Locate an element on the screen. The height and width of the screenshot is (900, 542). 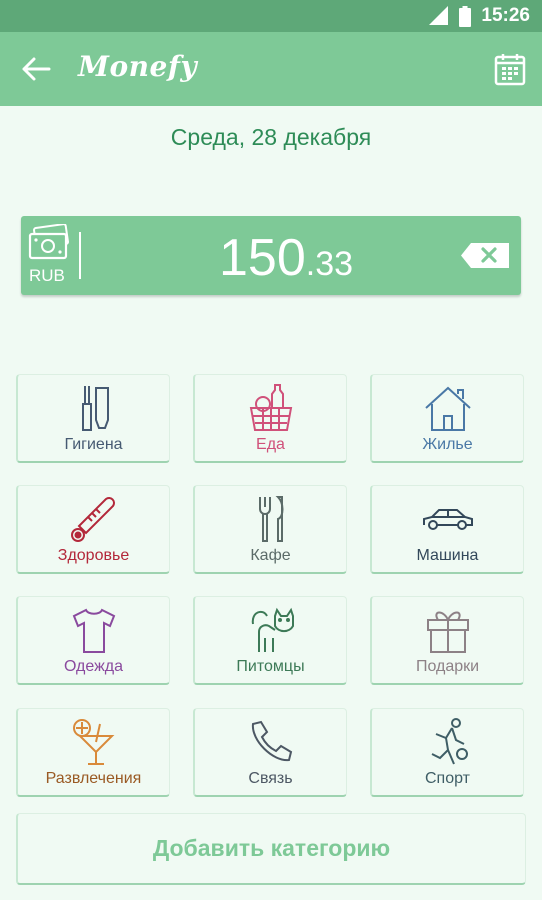
status-time: 15:26 is located at coordinates (505, 15).